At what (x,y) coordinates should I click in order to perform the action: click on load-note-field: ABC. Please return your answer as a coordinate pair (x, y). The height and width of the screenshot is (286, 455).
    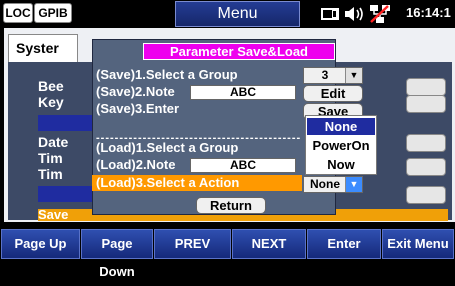
    Looking at the image, I should click on (243, 165).